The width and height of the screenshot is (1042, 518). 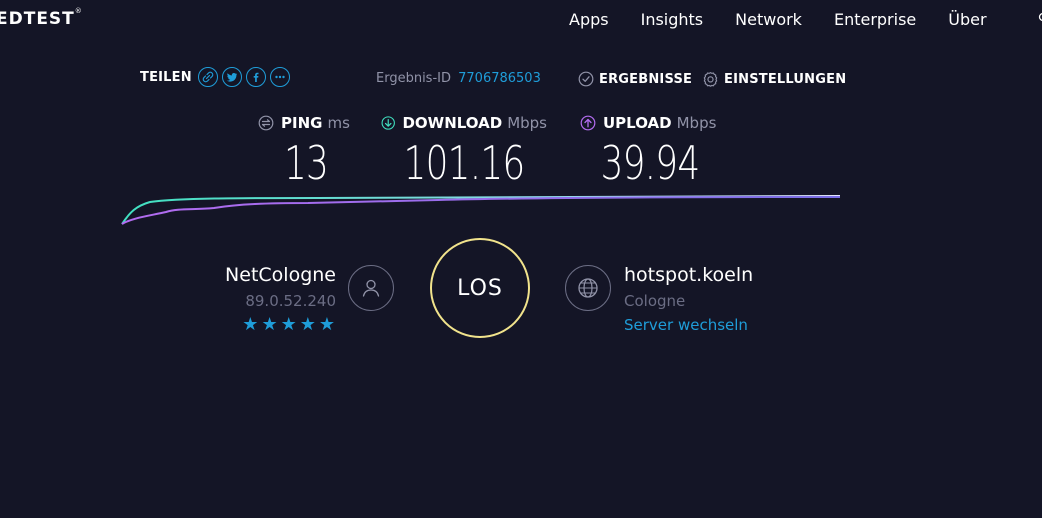 I want to click on logo-mark: ®, so click(x=78, y=11).